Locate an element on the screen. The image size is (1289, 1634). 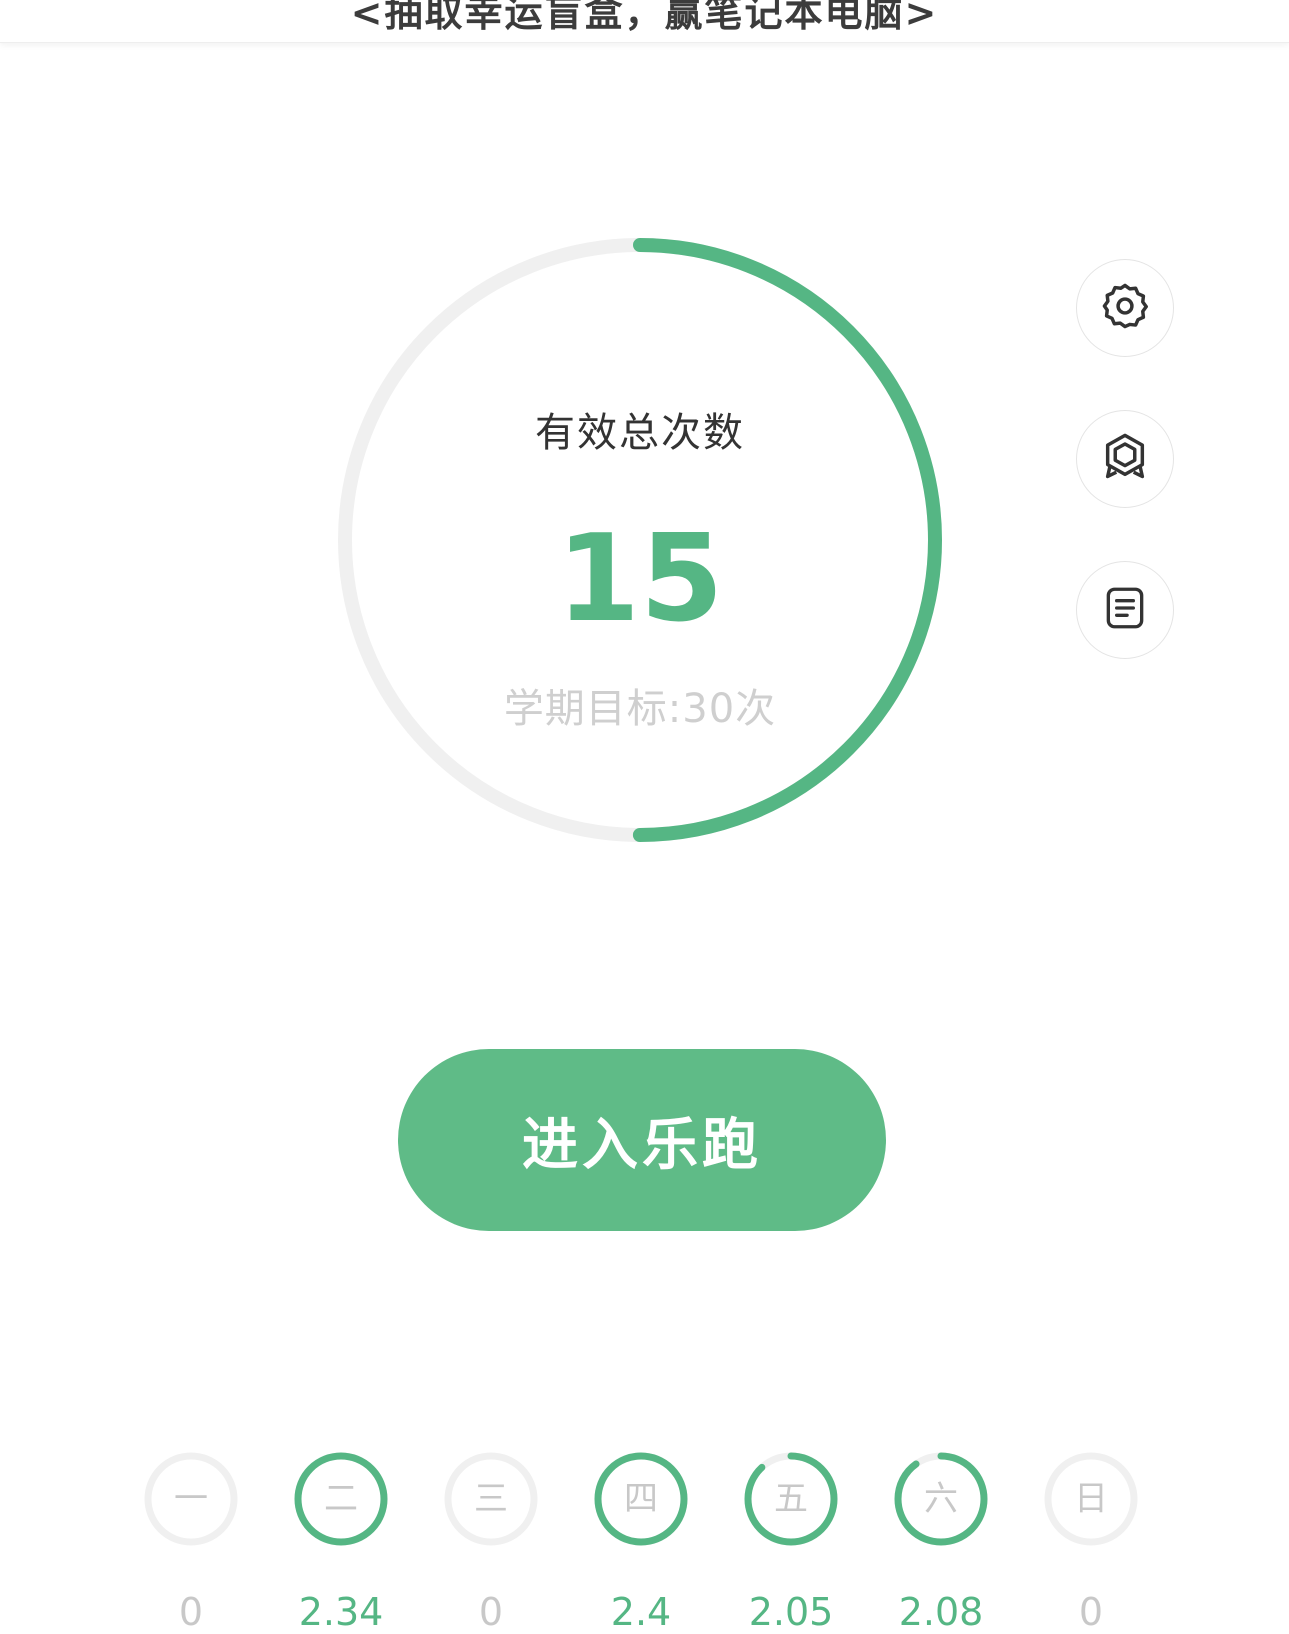
week-day-ring: 日 is located at coordinates (1091, 1499).